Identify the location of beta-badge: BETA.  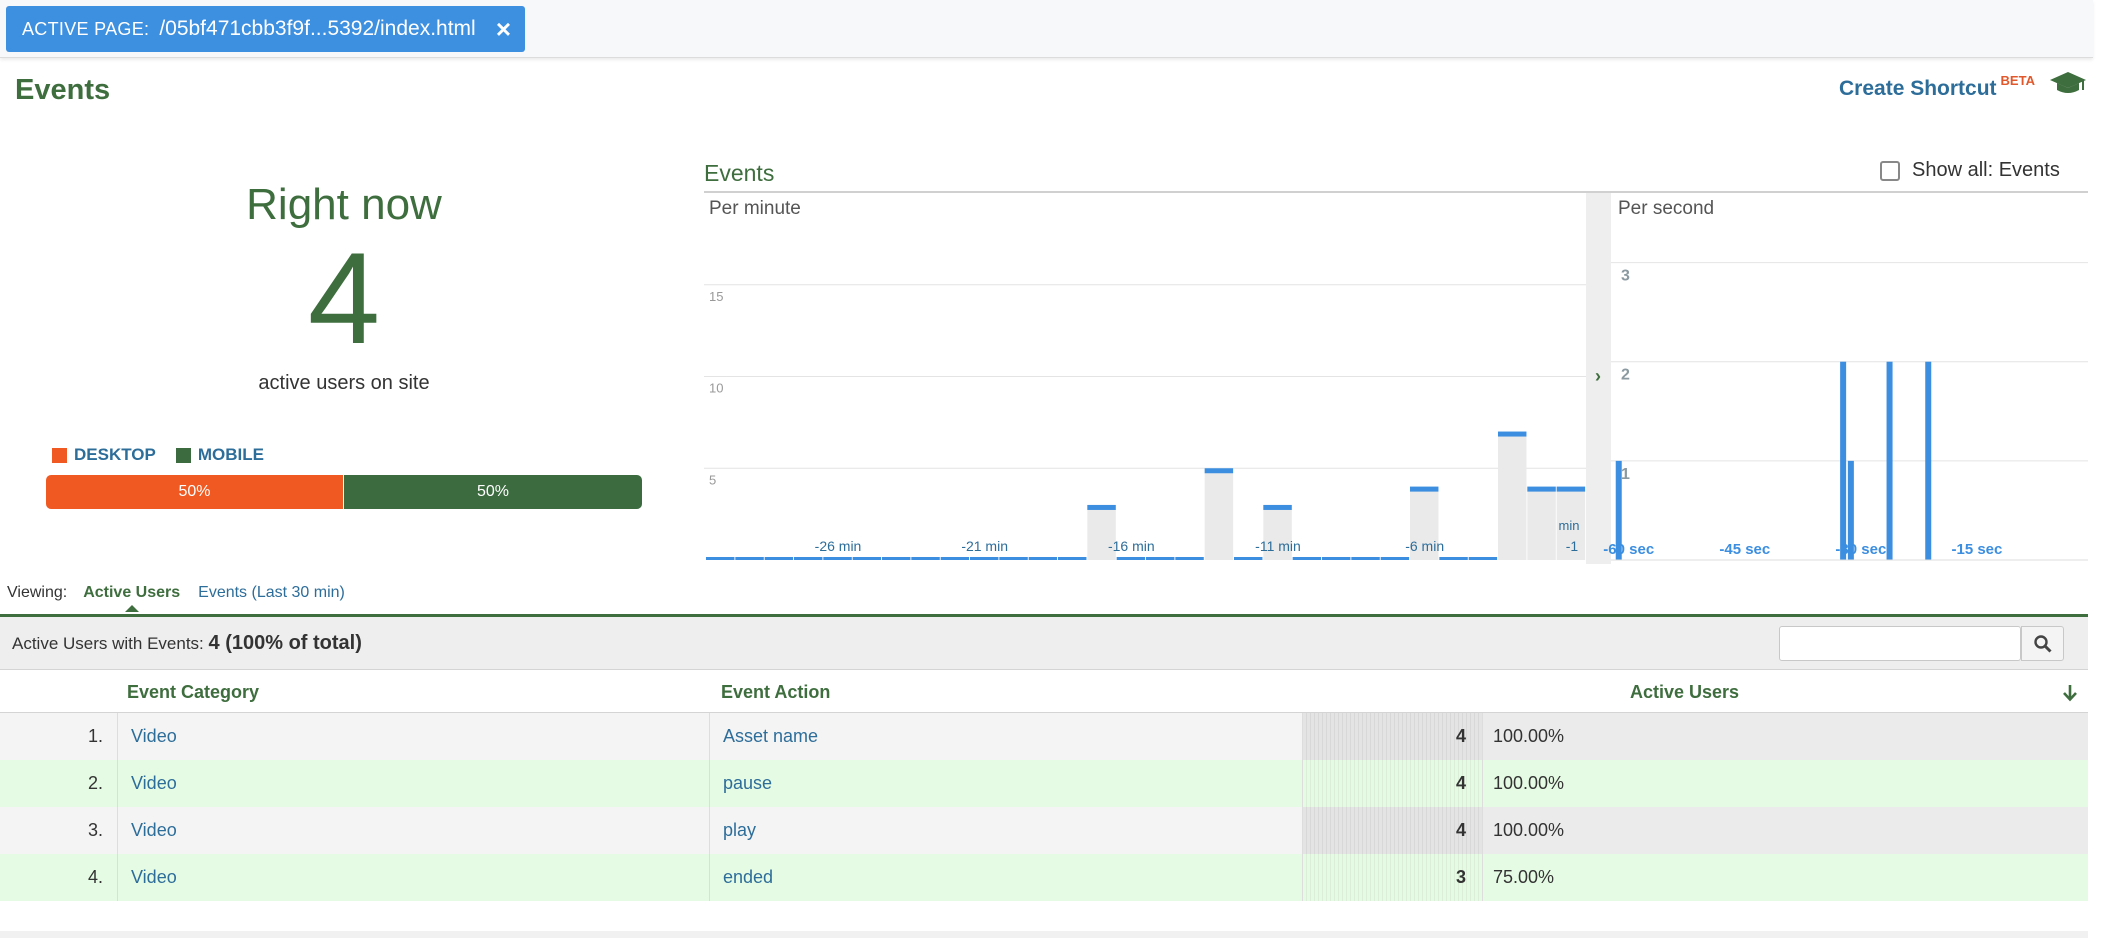
(2017, 80).